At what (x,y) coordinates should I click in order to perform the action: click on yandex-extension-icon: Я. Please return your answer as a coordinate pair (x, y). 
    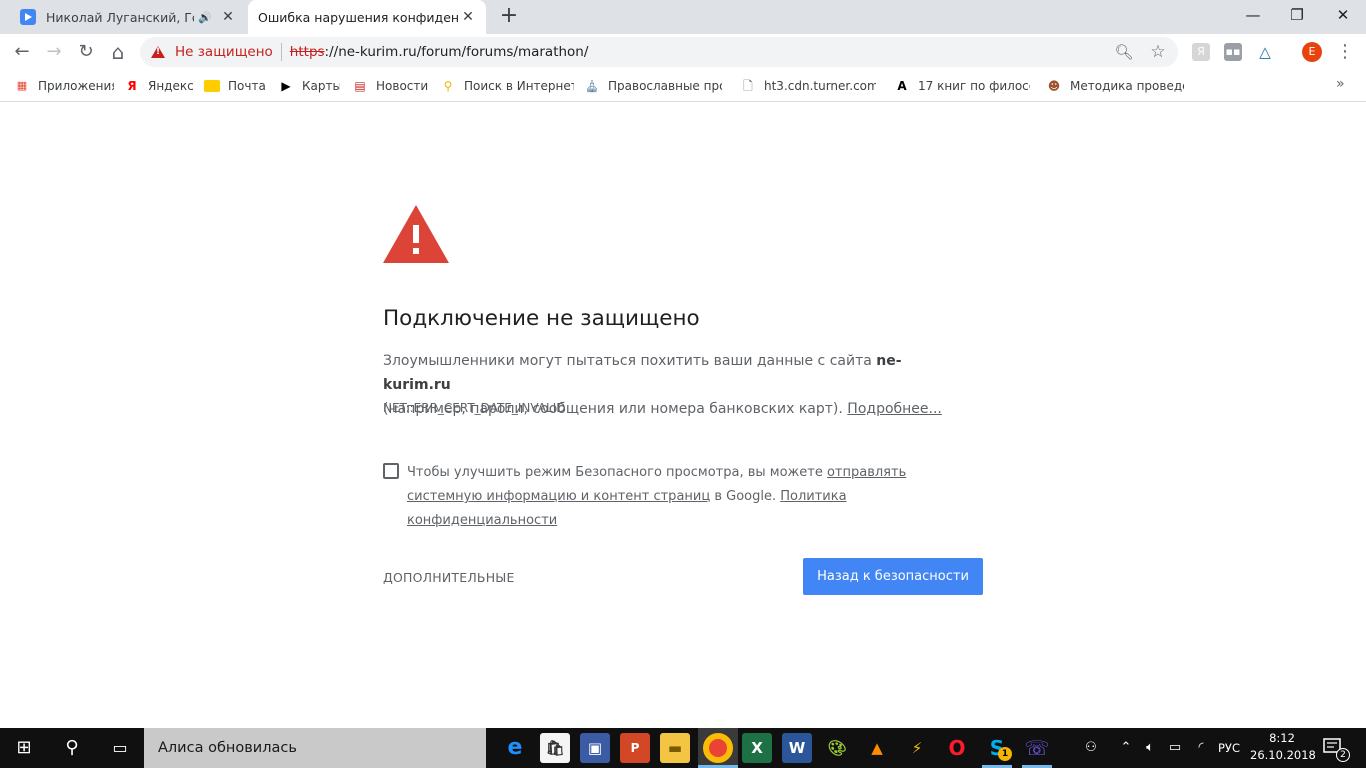
    Looking at the image, I should click on (1201, 52).